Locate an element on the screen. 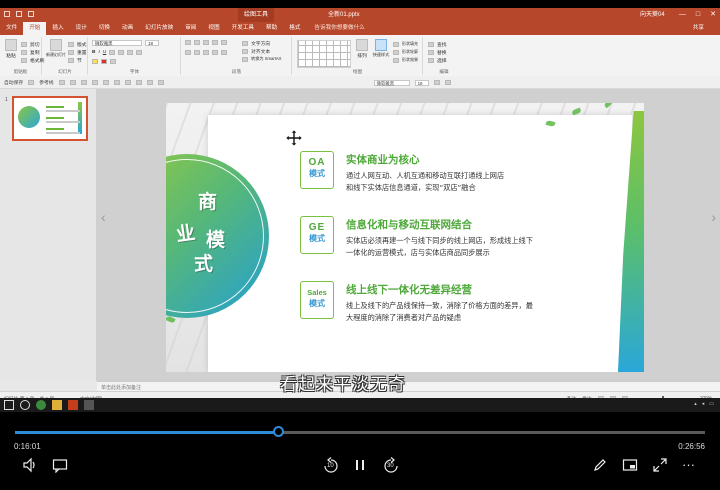 This screenshot has height=490, width=720. paste-button: 粘贴 is located at coordinates (11, 49).